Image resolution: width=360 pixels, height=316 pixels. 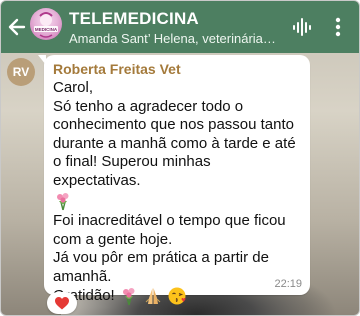 I want to click on heart-icon, so click(x=62, y=303).